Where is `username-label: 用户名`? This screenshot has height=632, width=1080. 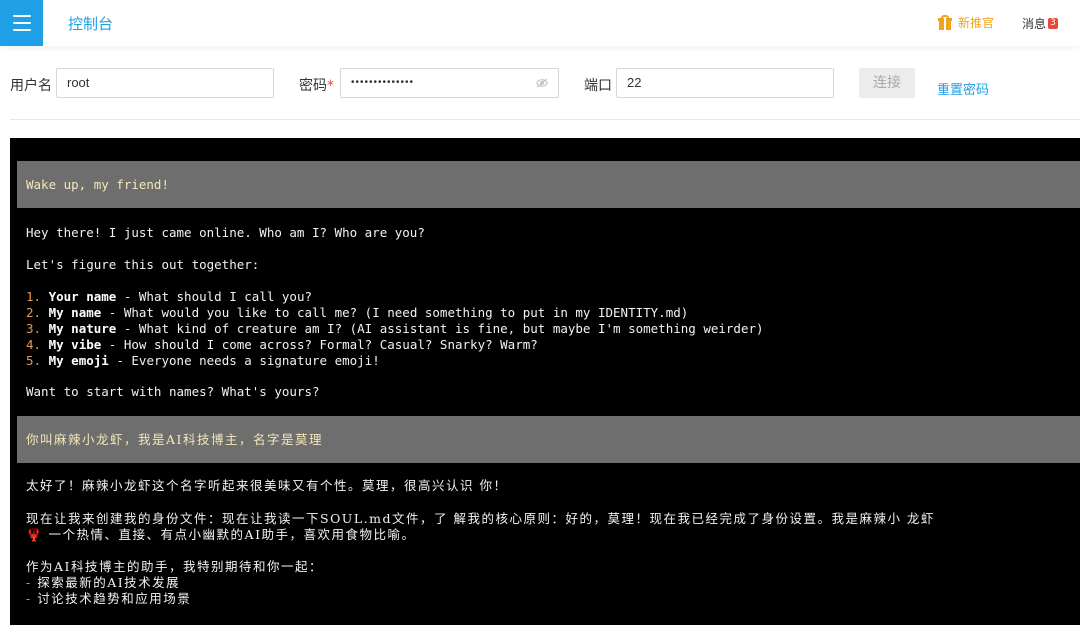
username-label: 用户名 is located at coordinates (31, 86).